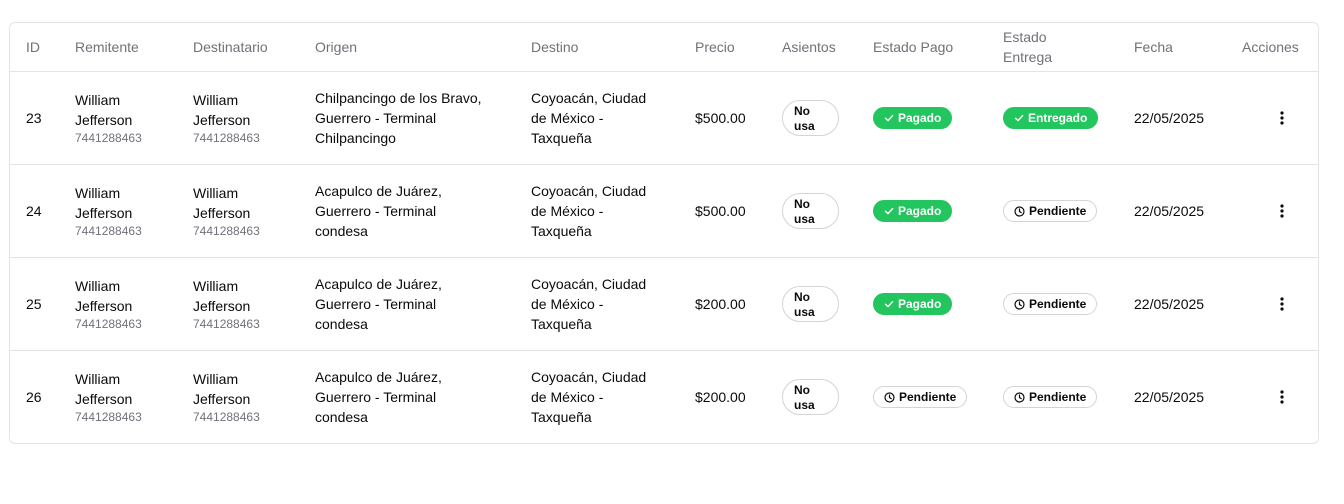 Image resolution: width=1344 pixels, height=504 pixels. I want to click on column-header-destination-label: Destino, so click(555, 47).